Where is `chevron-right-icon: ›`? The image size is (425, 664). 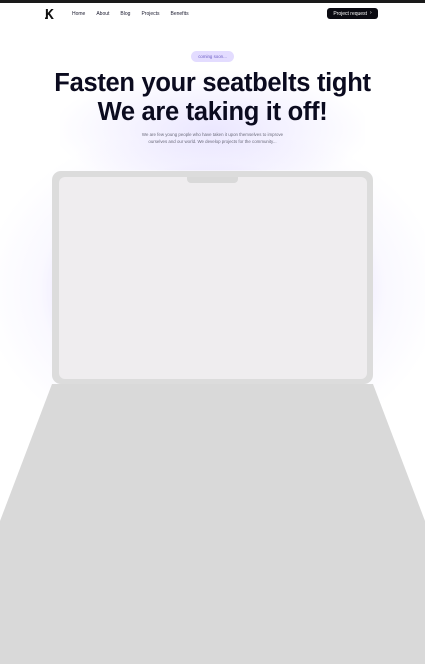
chevron-right-icon: › is located at coordinates (370, 13).